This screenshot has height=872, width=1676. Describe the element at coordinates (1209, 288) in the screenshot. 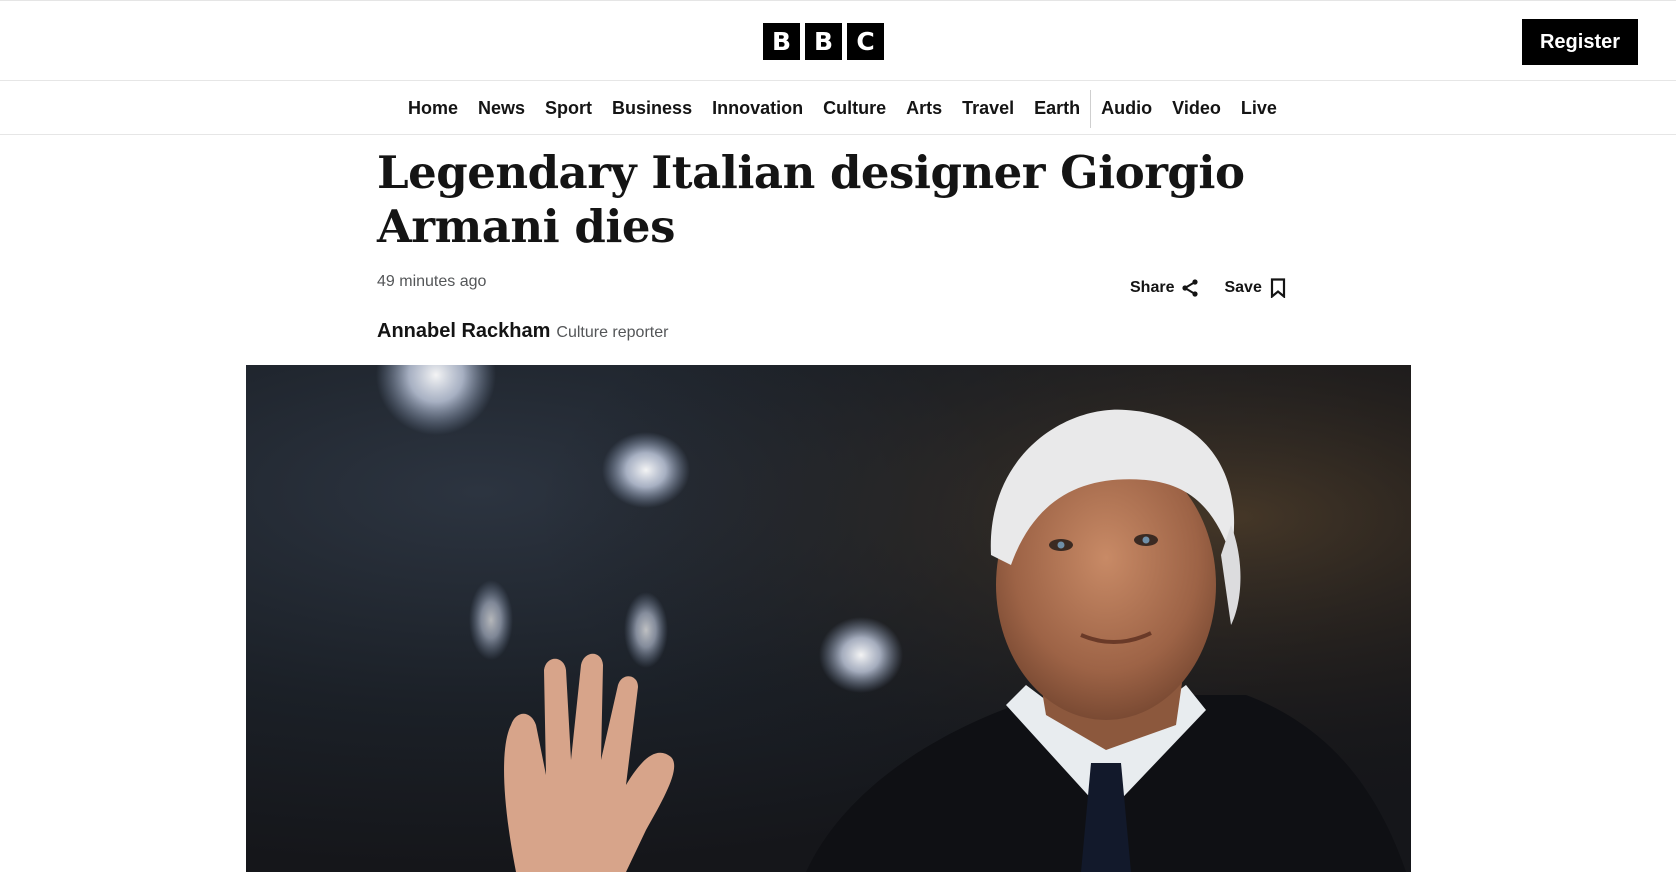

I see `article-actions: Share Save` at that location.